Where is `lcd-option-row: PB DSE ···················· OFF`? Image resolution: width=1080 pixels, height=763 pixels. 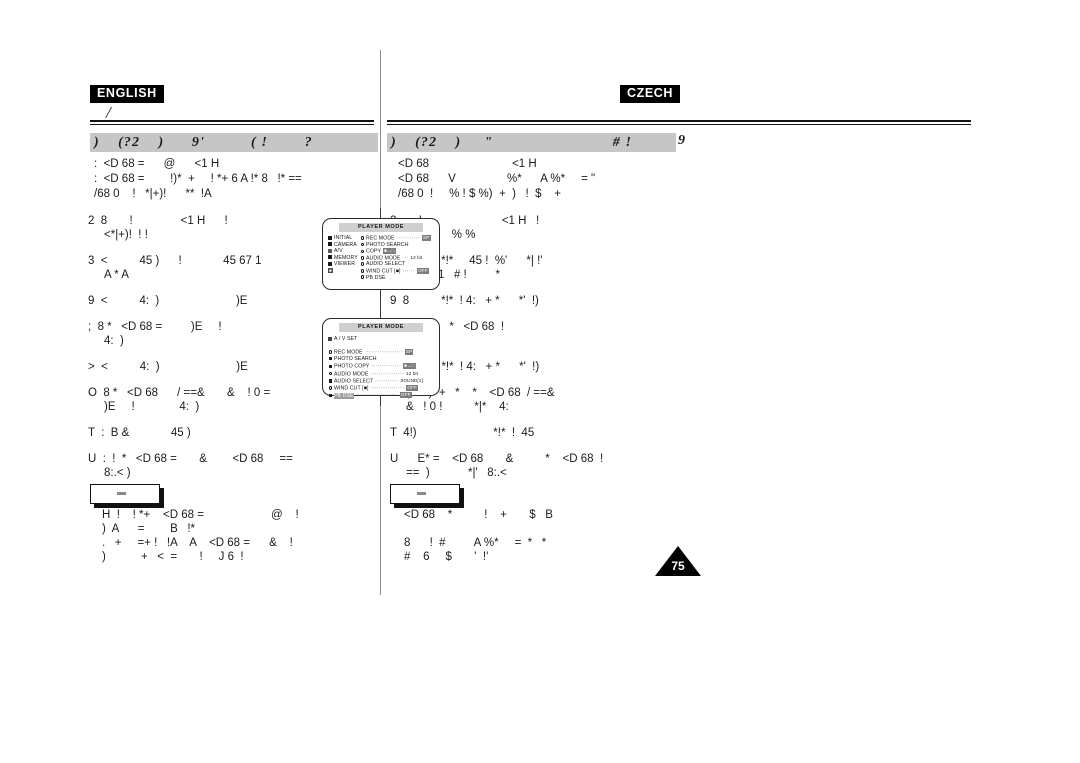
lcd-option-row: PB DSE ···················· OFF is located at coordinates (383, 395).